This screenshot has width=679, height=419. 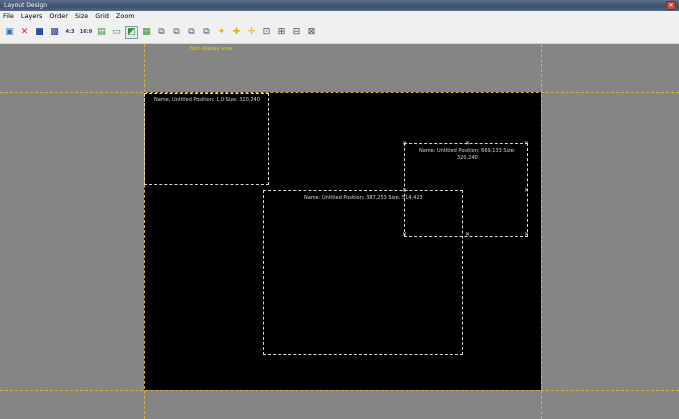 I want to click on layer-icon: ▤, so click(x=101, y=32).